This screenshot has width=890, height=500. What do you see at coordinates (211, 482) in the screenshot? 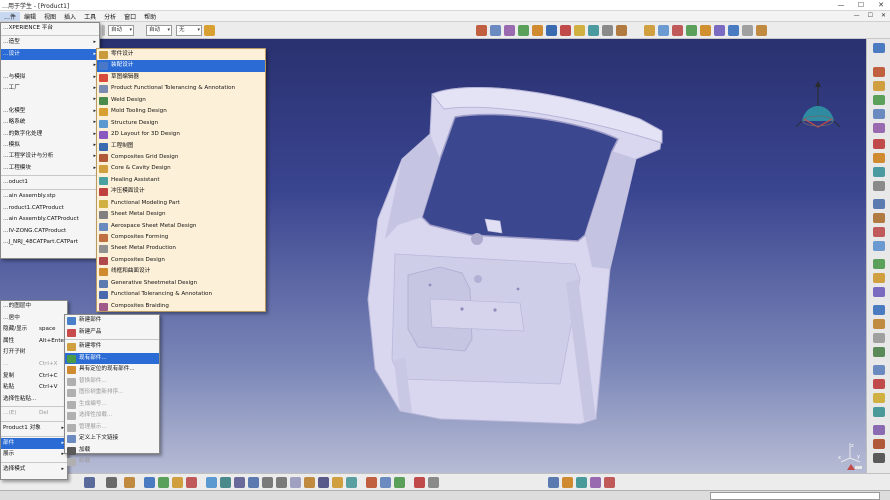
I see `fly-icon` at bounding box center [211, 482].